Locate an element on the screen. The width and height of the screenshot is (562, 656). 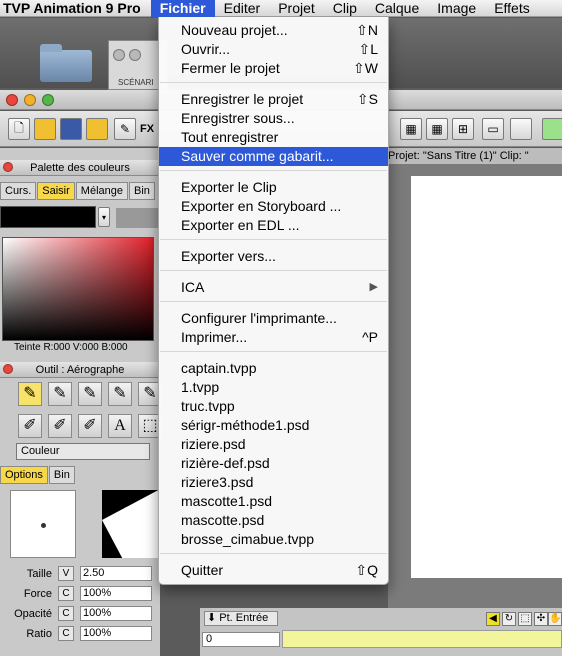
close-tool-panel-icon is located at coordinates (8, 369).